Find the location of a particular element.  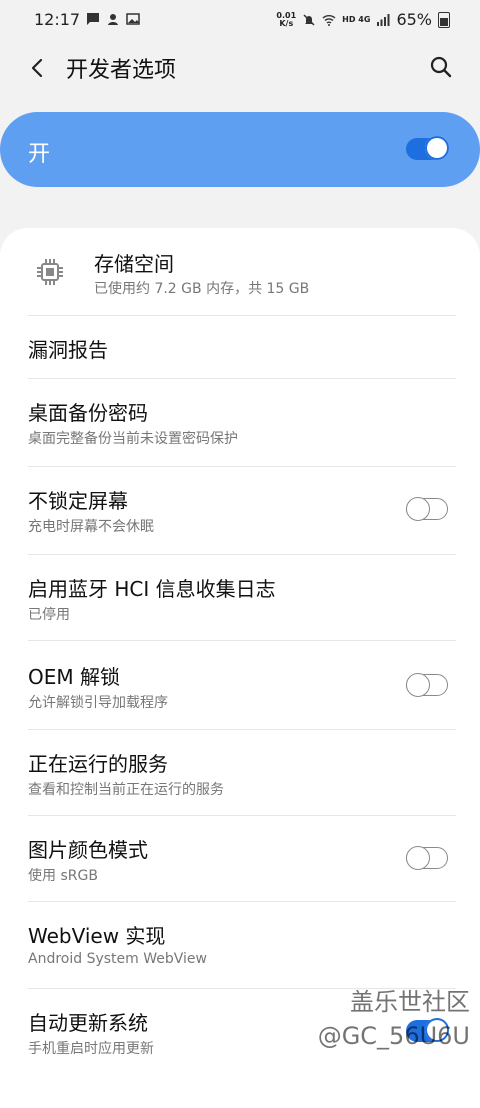

chip-icon is located at coordinates (50, 272).